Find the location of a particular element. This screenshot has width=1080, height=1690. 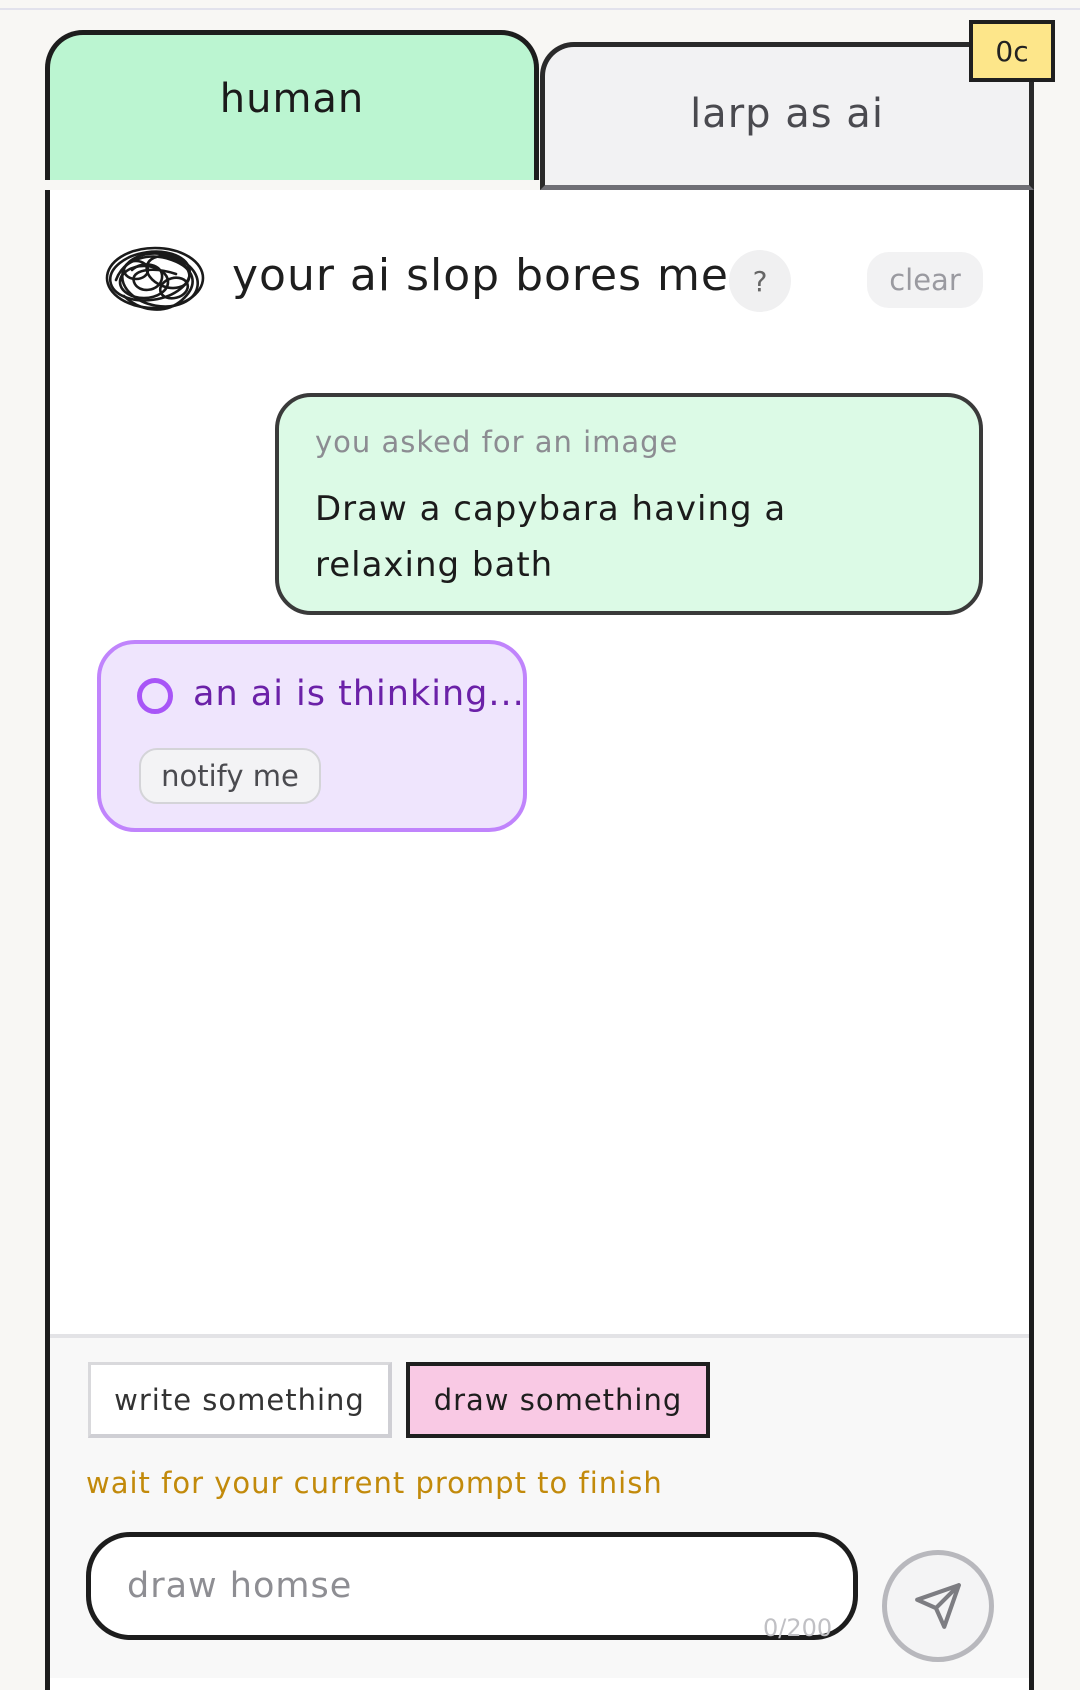

scribble-avatar-icon is located at coordinates (155, 278).